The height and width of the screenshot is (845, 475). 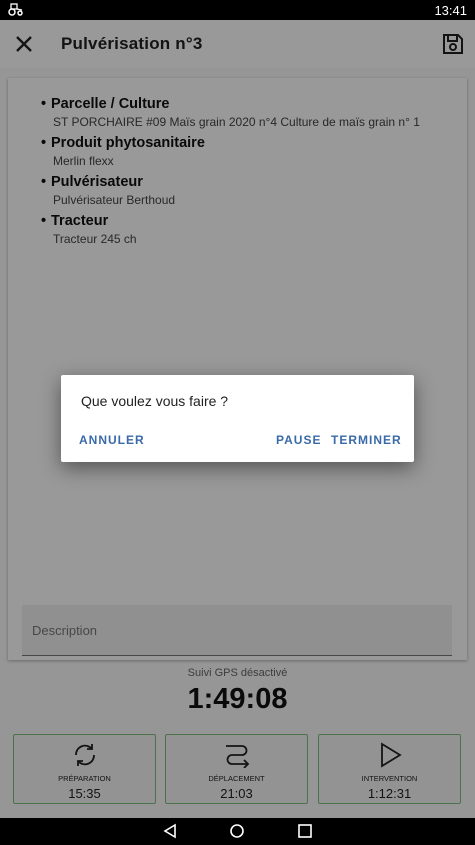 What do you see at coordinates (155, 401) in the screenshot?
I see `dialog-message: Que voulez vous faire ?` at bounding box center [155, 401].